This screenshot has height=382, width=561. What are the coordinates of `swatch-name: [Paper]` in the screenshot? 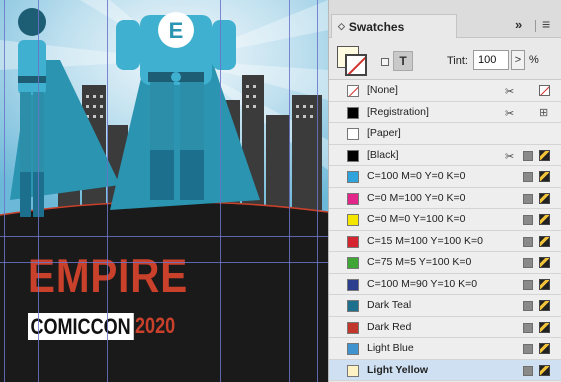 It's located at (384, 133).